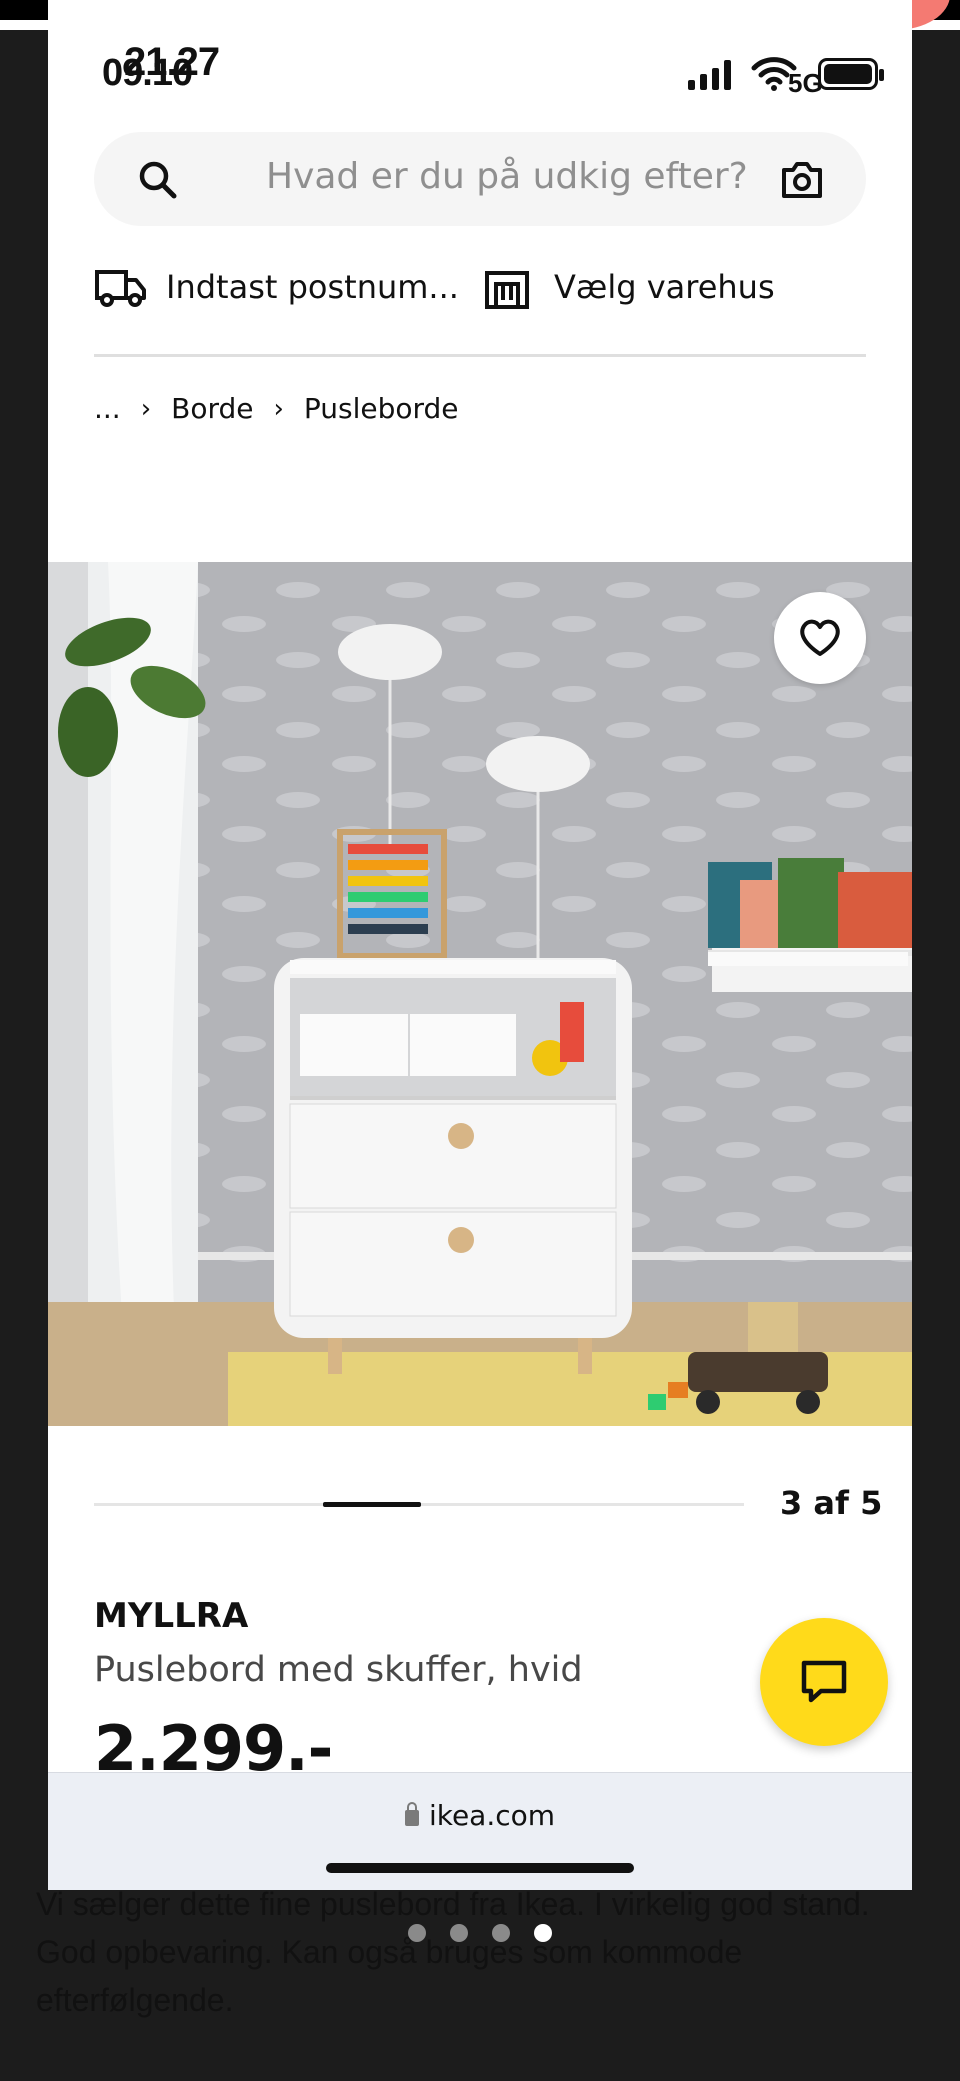 The image size is (960, 2081). I want to click on product-description: Puslebord med skuffer, hvid, so click(338, 1670).